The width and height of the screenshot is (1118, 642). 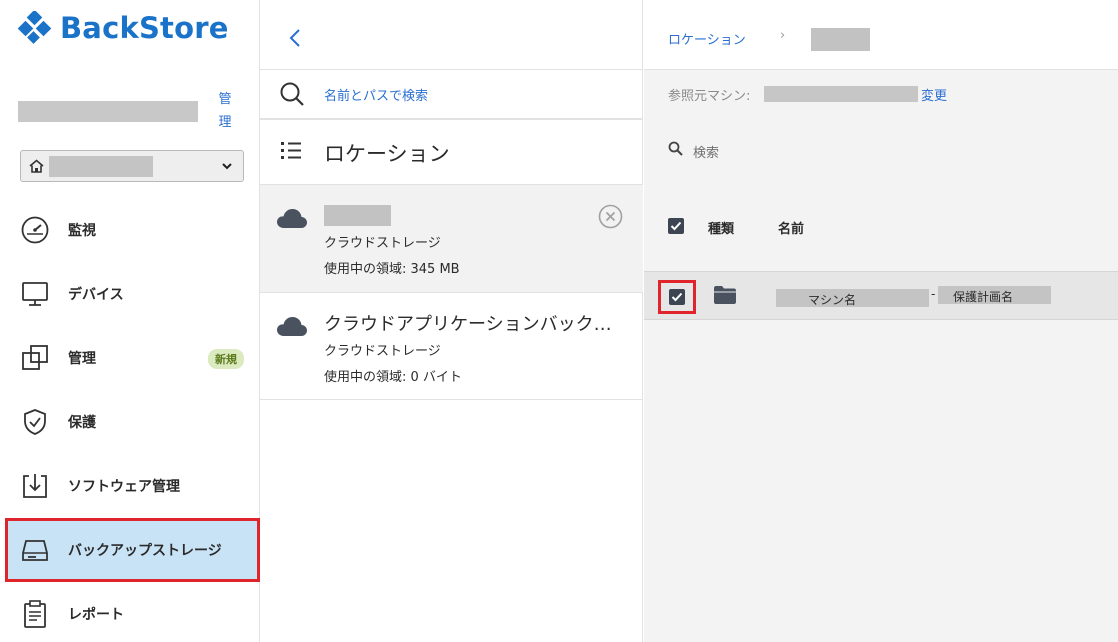 What do you see at coordinates (295, 38) in the screenshot?
I see `chevron-left-icon` at bounding box center [295, 38].